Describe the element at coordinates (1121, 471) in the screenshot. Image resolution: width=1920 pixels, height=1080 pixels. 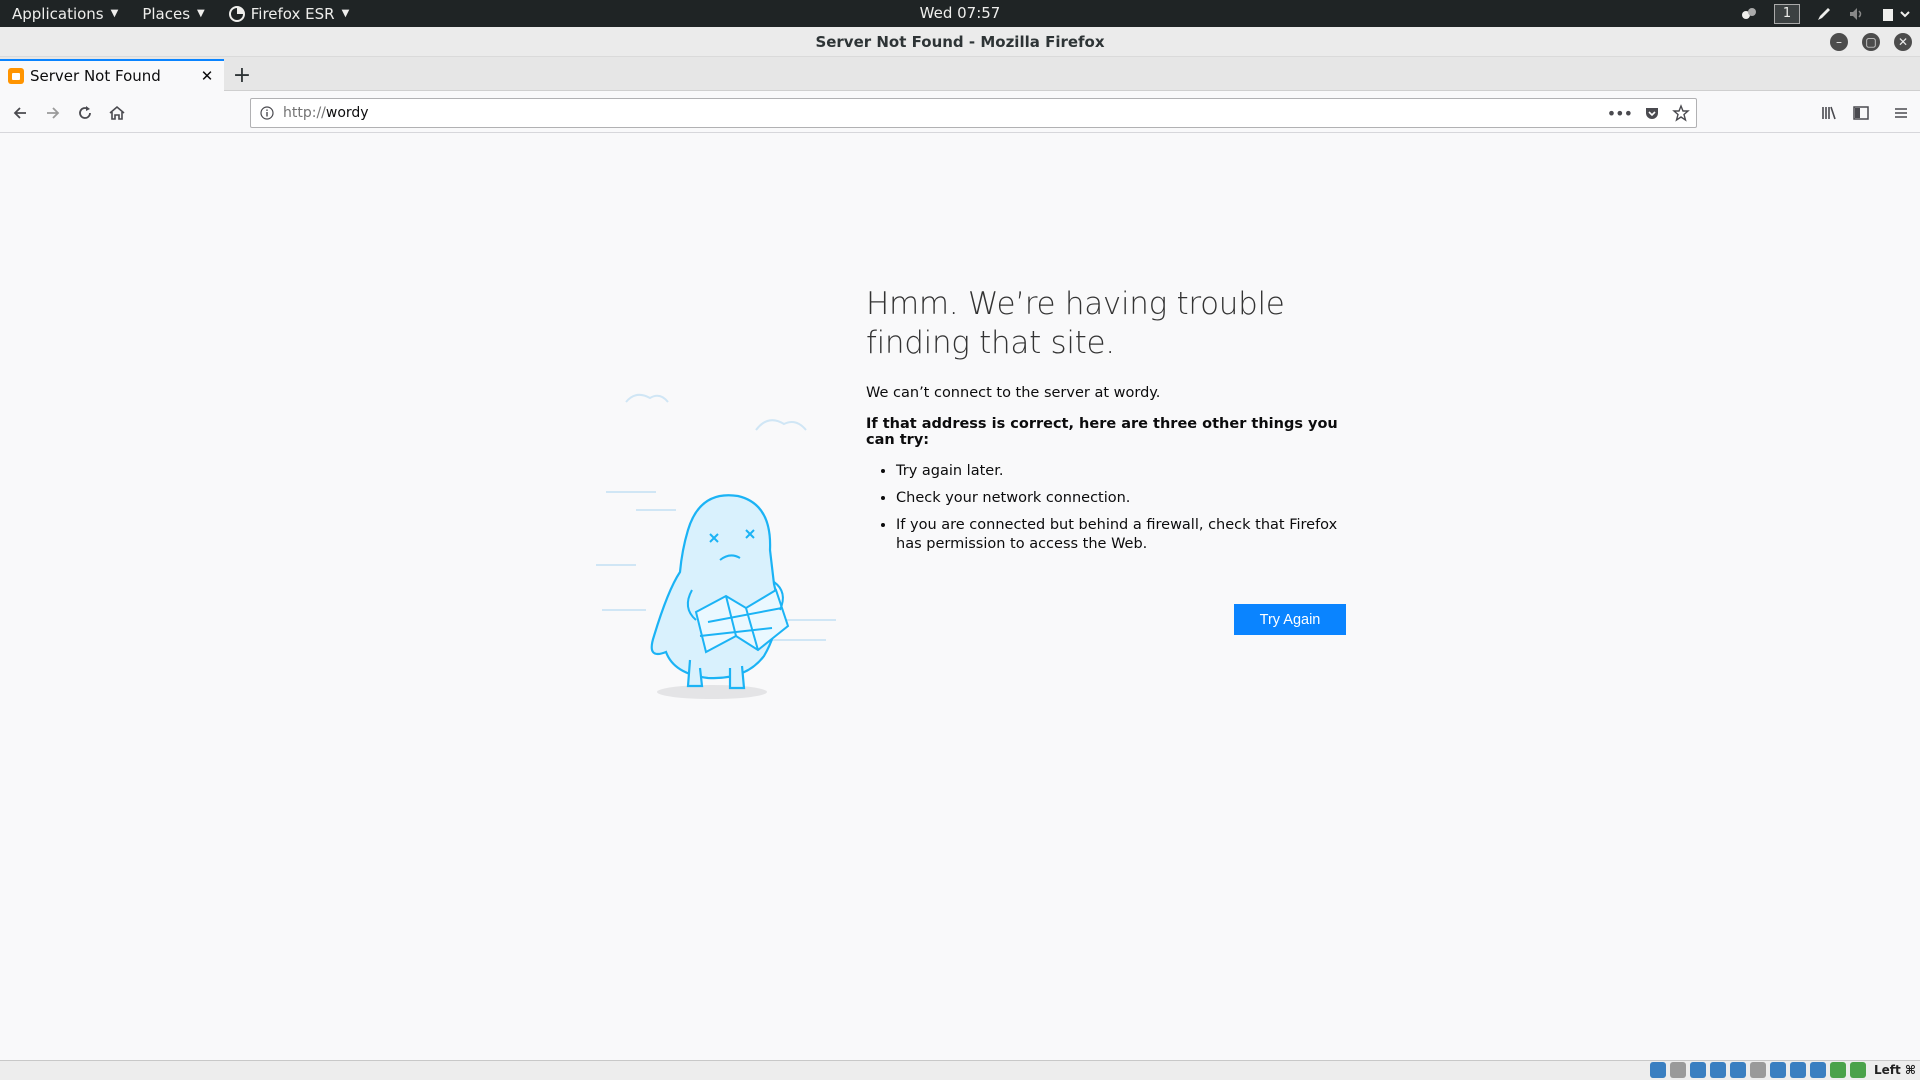
I see `list-item: Try again later.` at that location.